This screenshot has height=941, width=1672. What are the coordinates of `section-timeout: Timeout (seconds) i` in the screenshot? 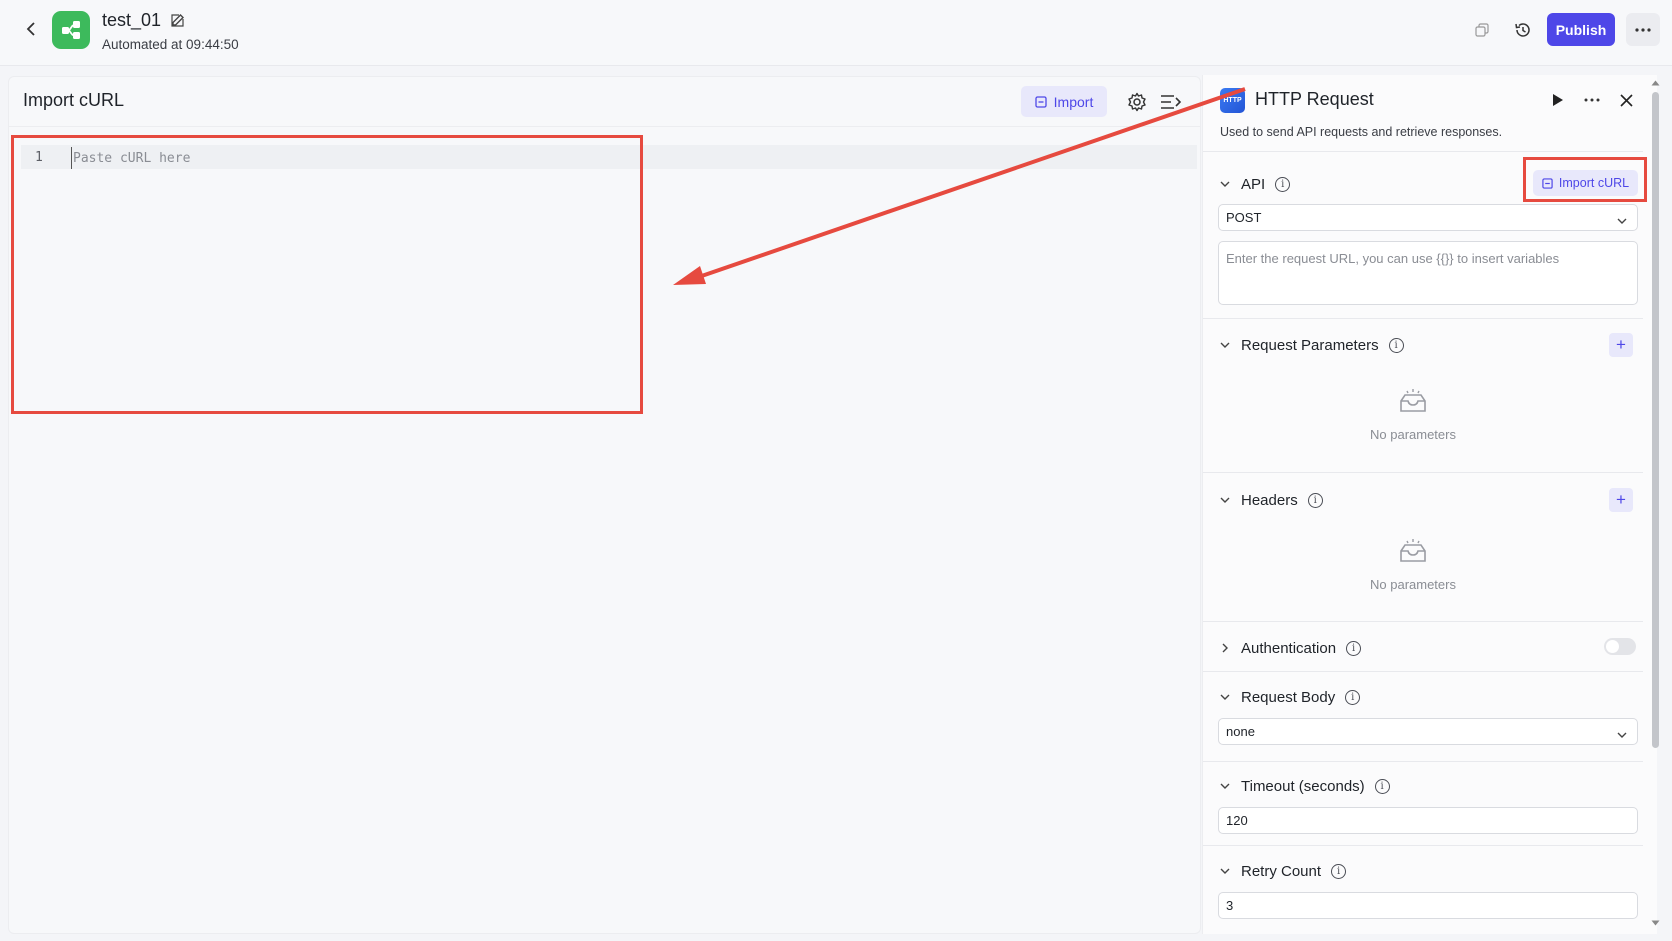 It's located at (1304, 786).